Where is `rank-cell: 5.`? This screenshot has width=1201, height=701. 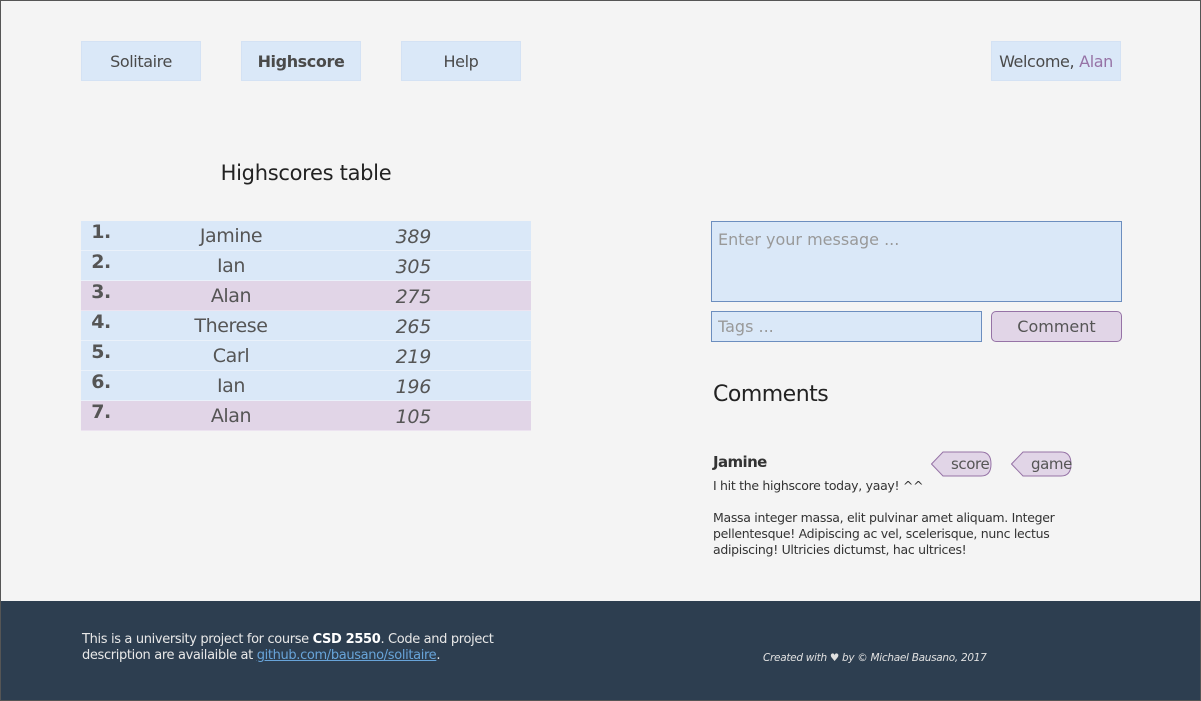 rank-cell: 5. is located at coordinates (101, 352).